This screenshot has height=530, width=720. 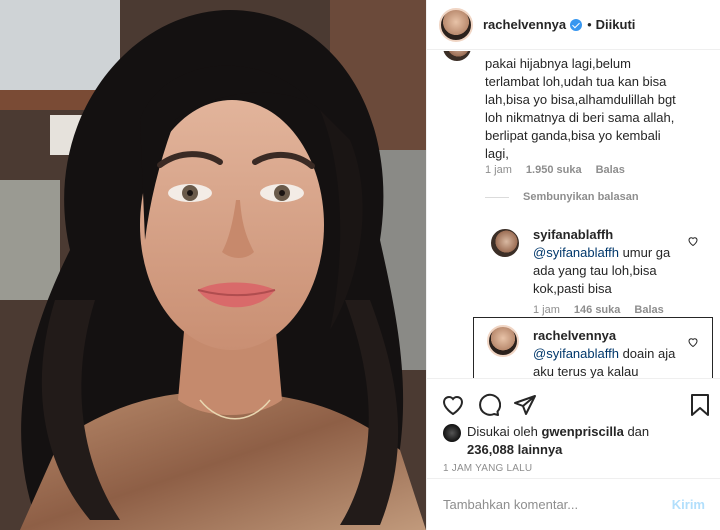 I want to click on comment-meta: 1 jam 1.950 suka Balas, so click(x=555, y=170).